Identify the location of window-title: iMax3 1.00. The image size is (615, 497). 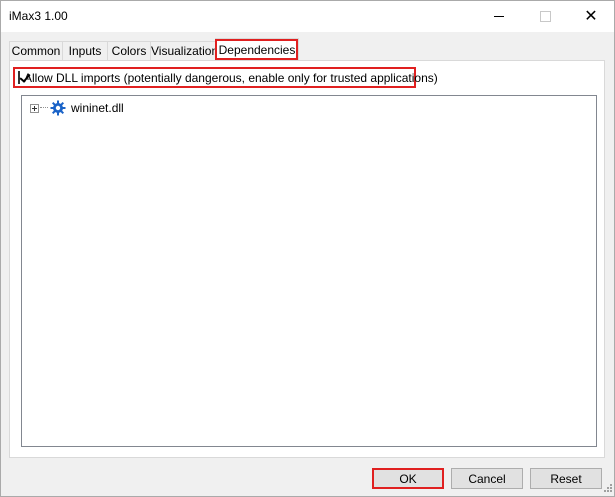
(38, 16).